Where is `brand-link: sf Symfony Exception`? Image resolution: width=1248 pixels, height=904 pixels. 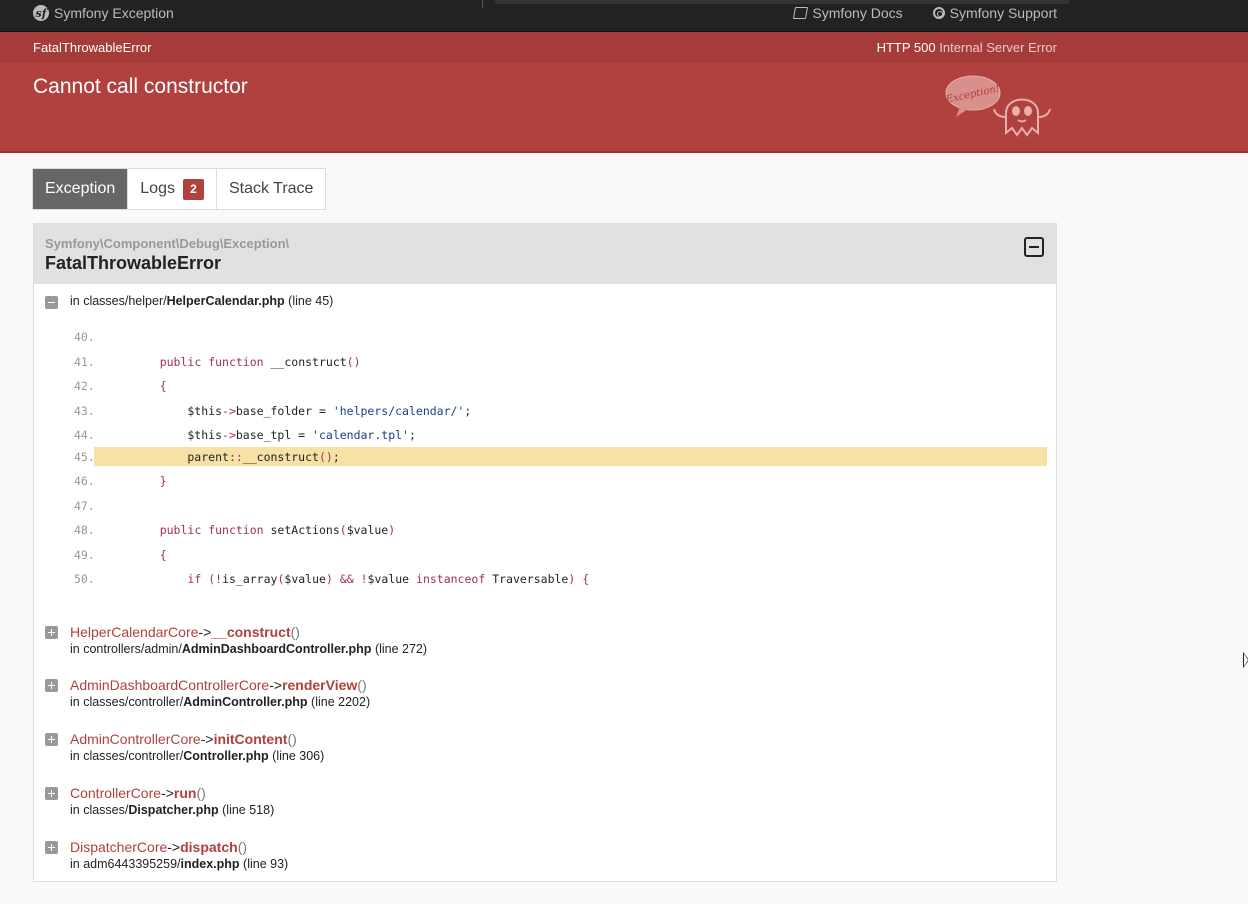
brand-link: sf Symfony Exception is located at coordinates (103, 13).